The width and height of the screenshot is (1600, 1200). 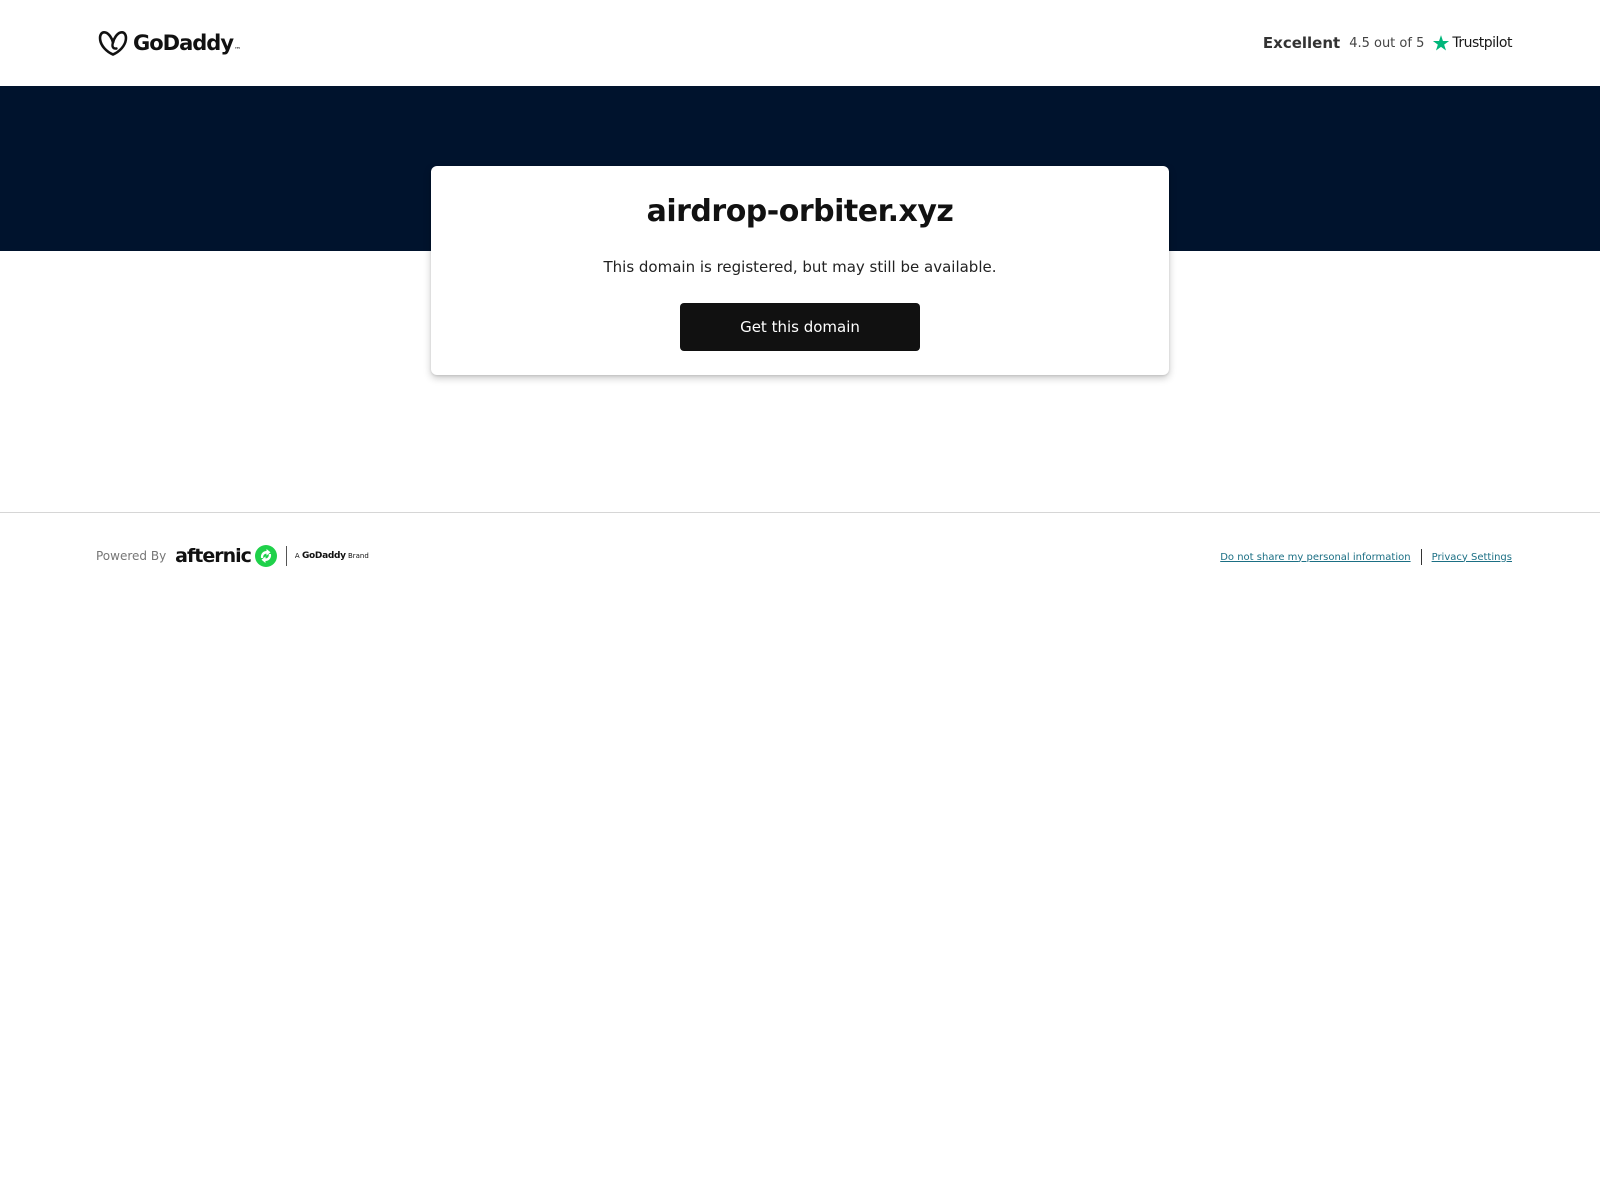 What do you see at coordinates (323, 556) in the screenshot?
I see `brand-tag-name: GoDaddy` at bounding box center [323, 556].